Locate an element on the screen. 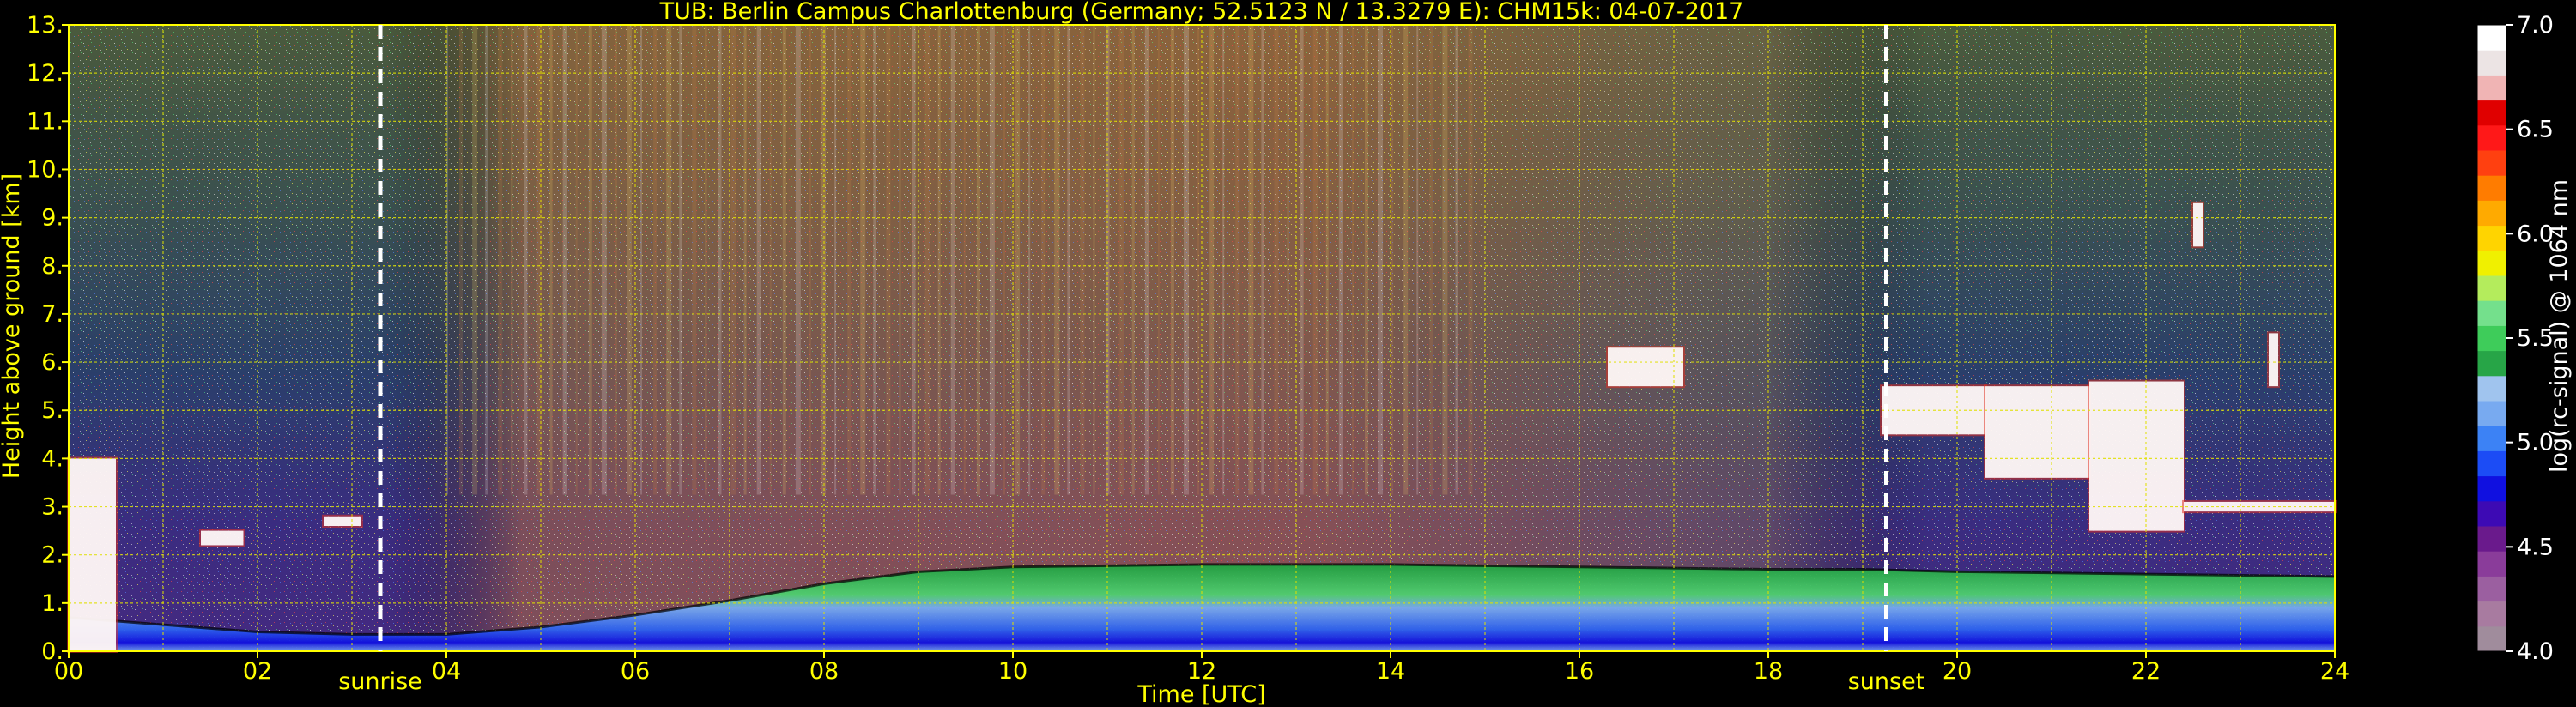 Image resolution: width=2576 pixels, height=707 pixels. y-tick-label: 2. is located at coordinates (52, 555).